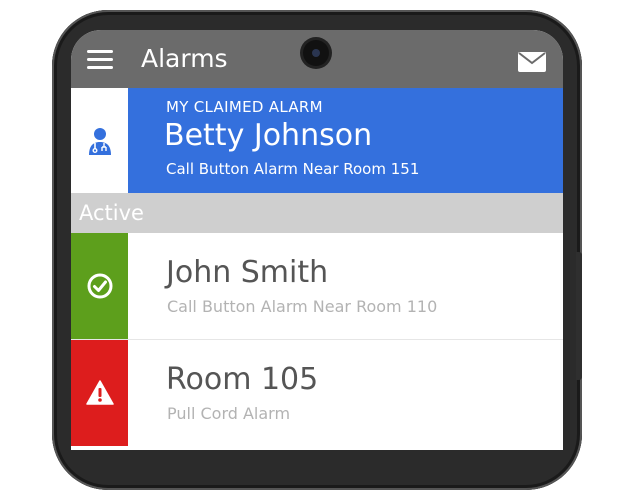 This screenshot has height=490, width=630. I want to click on hamburger-menu-icon, so click(100, 60).